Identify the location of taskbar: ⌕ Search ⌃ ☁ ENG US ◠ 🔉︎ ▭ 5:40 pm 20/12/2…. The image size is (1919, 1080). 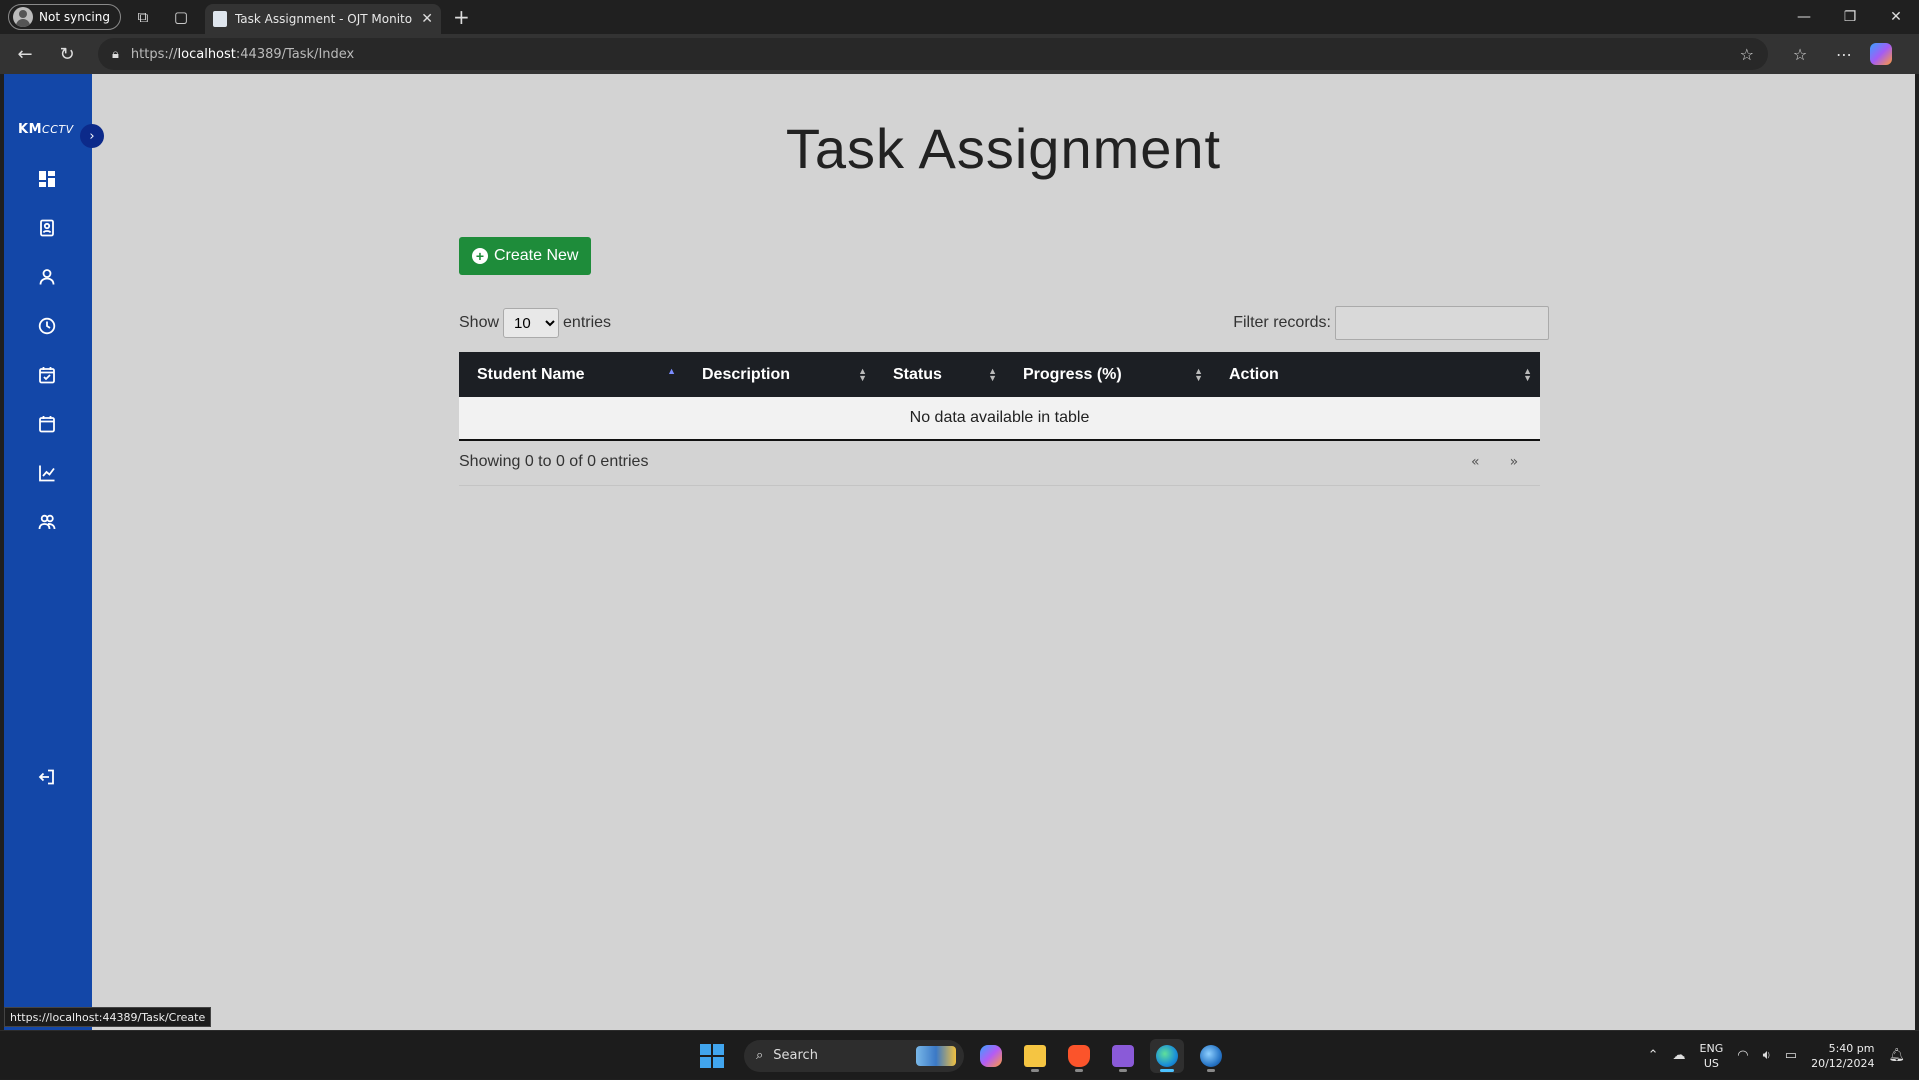
(959, 1054).